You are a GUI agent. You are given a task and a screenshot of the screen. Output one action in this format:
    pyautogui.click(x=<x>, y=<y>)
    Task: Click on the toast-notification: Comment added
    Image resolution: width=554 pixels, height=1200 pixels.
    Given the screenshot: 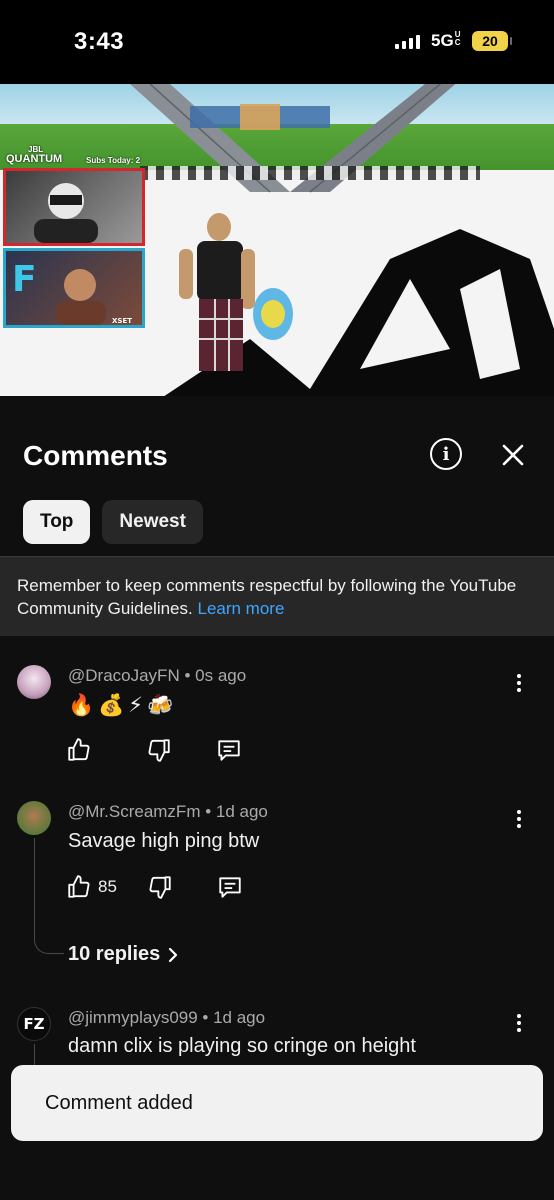 What is the action you would take?
    pyautogui.click(x=277, y=1103)
    